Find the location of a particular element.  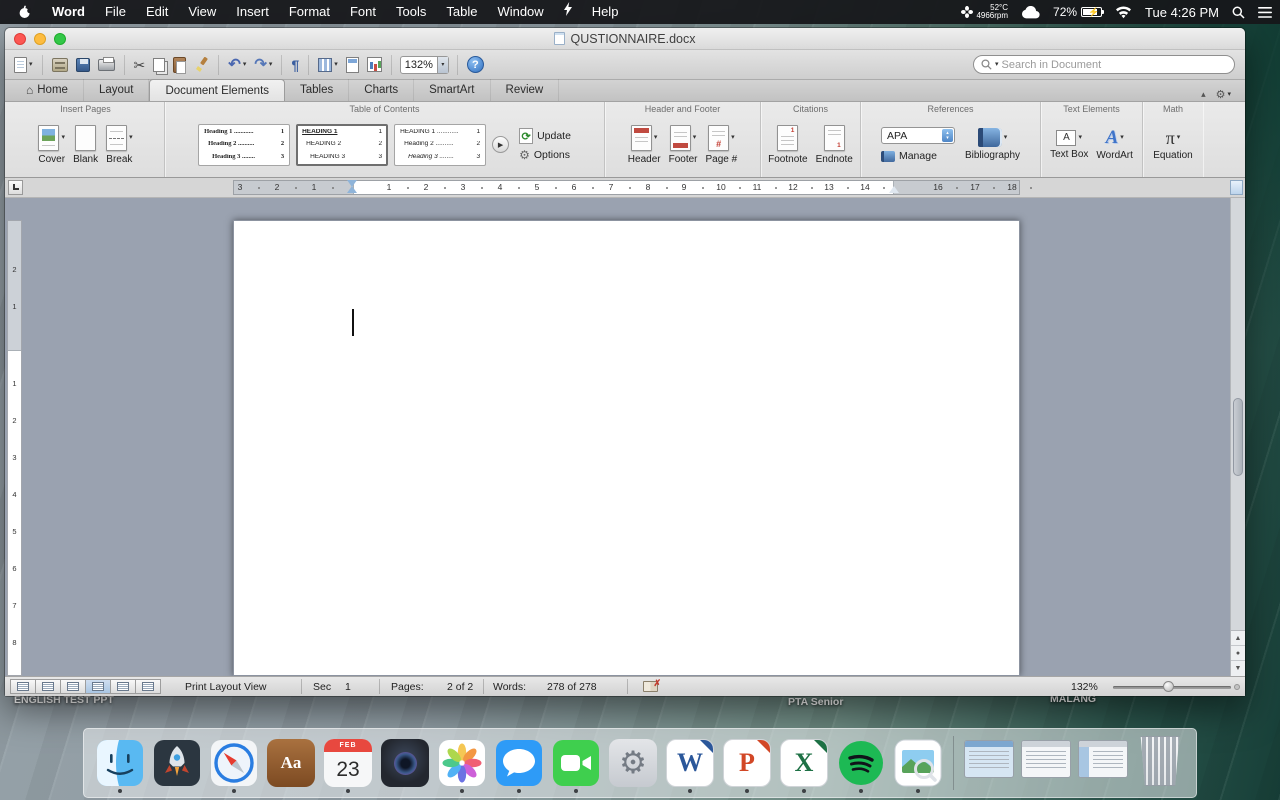

tab-layout: Layout is located at coordinates (117, 90).